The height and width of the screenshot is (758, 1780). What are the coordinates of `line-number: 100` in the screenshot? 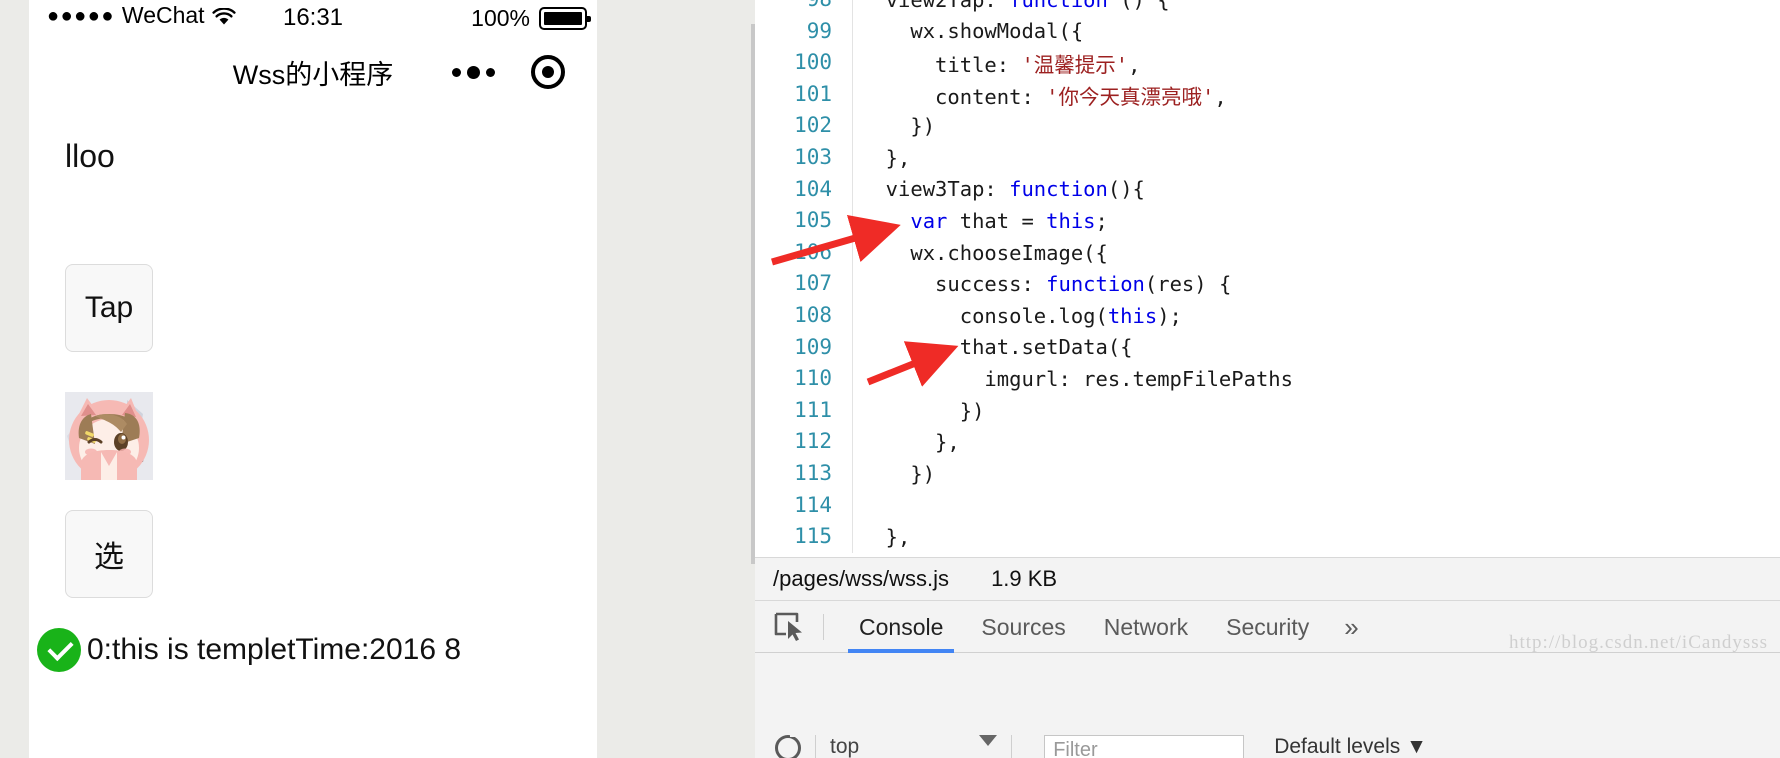 It's located at (804, 63).